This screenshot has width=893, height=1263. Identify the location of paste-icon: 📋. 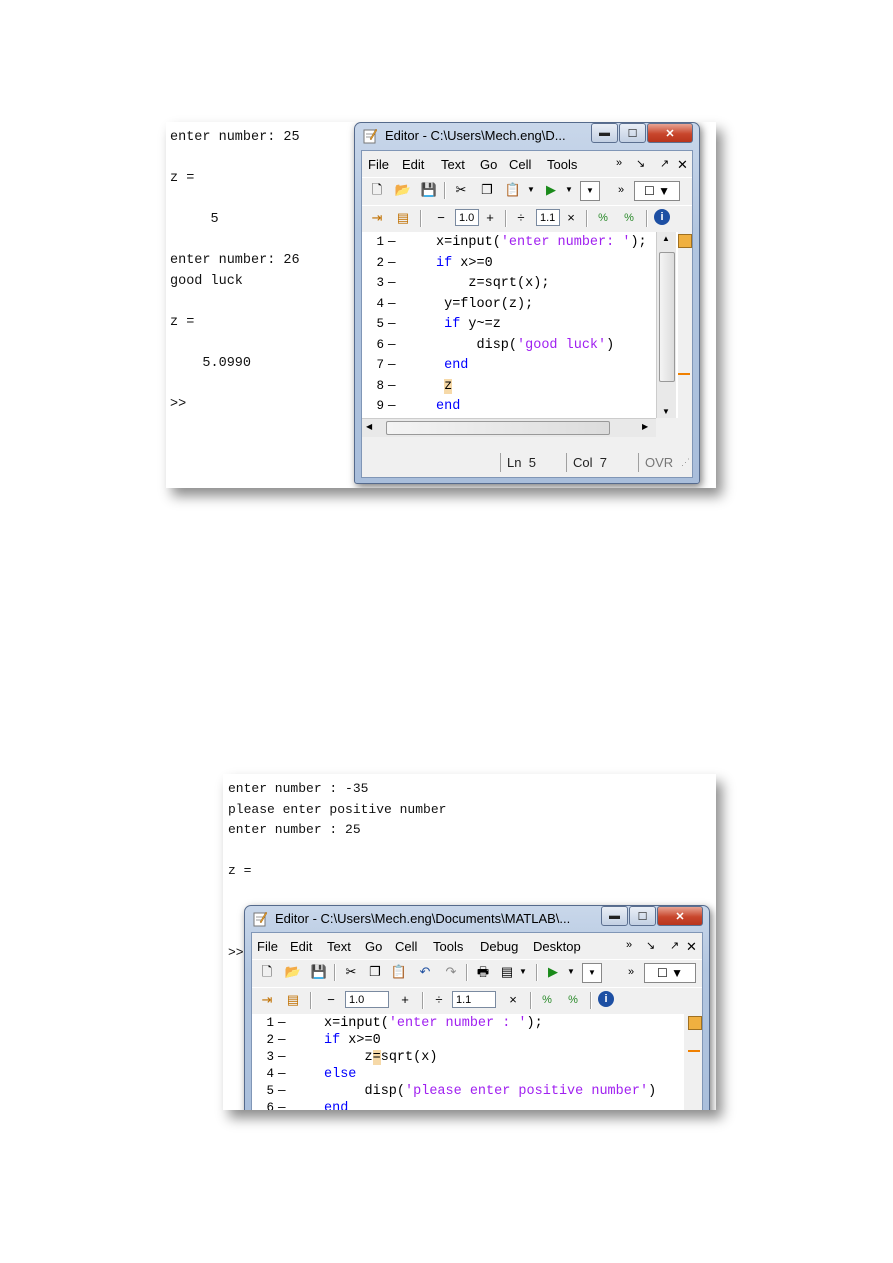
(399, 972).